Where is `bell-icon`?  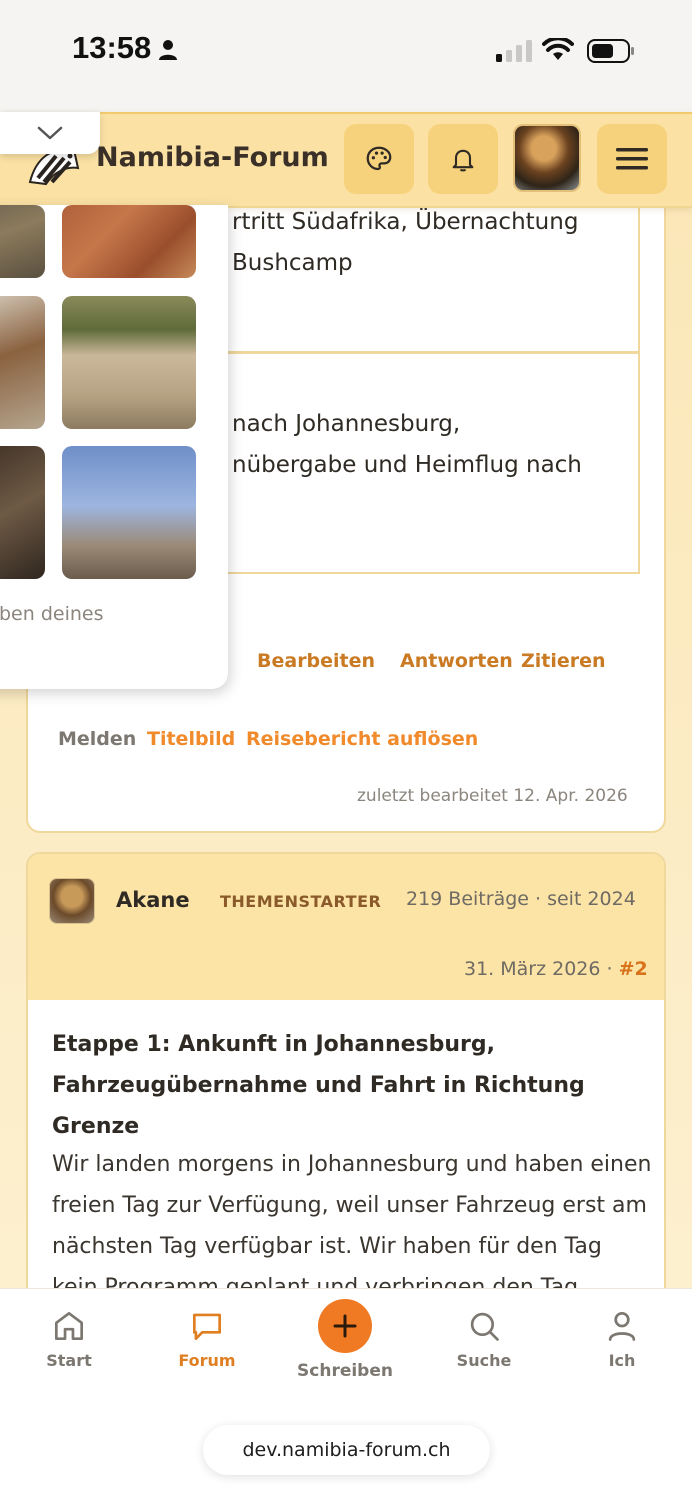
bell-icon is located at coordinates (463, 160).